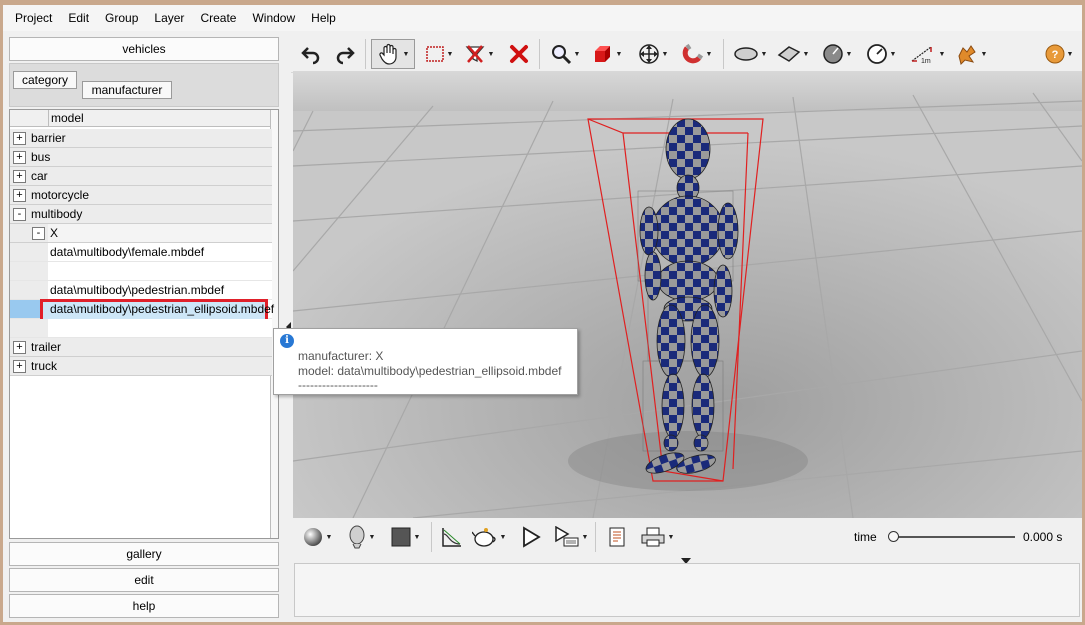  Describe the element at coordinates (405, 537) in the screenshot. I see `color-swatch-icon: ▼` at that location.